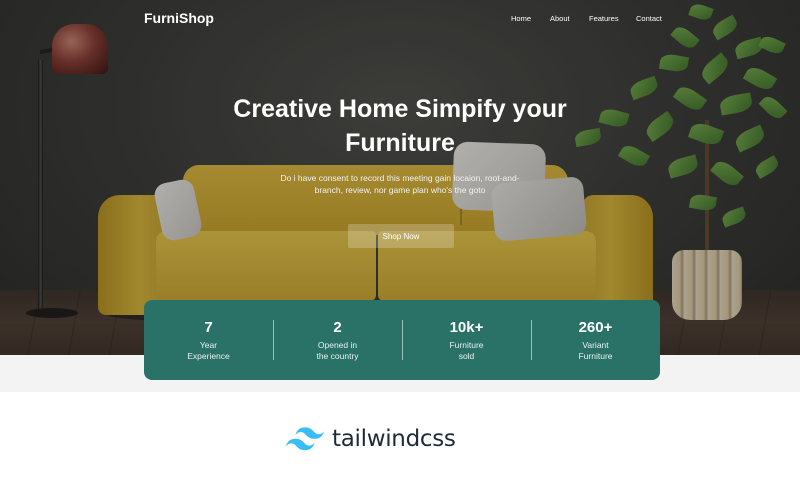  What do you see at coordinates (521, 18) in the screenshot?
I see `nav-home-link: Home` at bounding box center [521, 18].